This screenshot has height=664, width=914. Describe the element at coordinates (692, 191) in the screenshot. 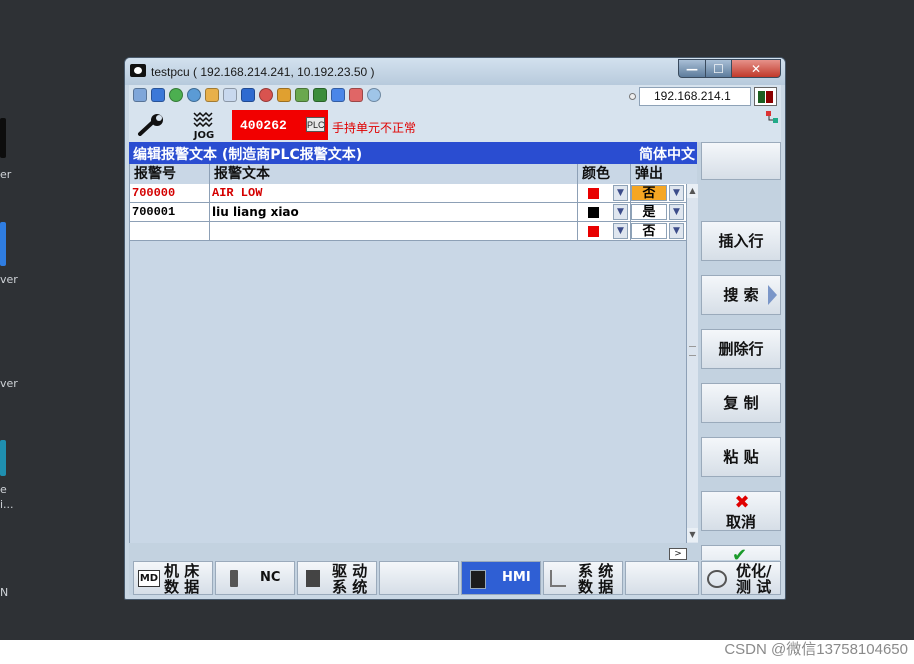

I see `scroll-up-arrow: ▲` at that location.